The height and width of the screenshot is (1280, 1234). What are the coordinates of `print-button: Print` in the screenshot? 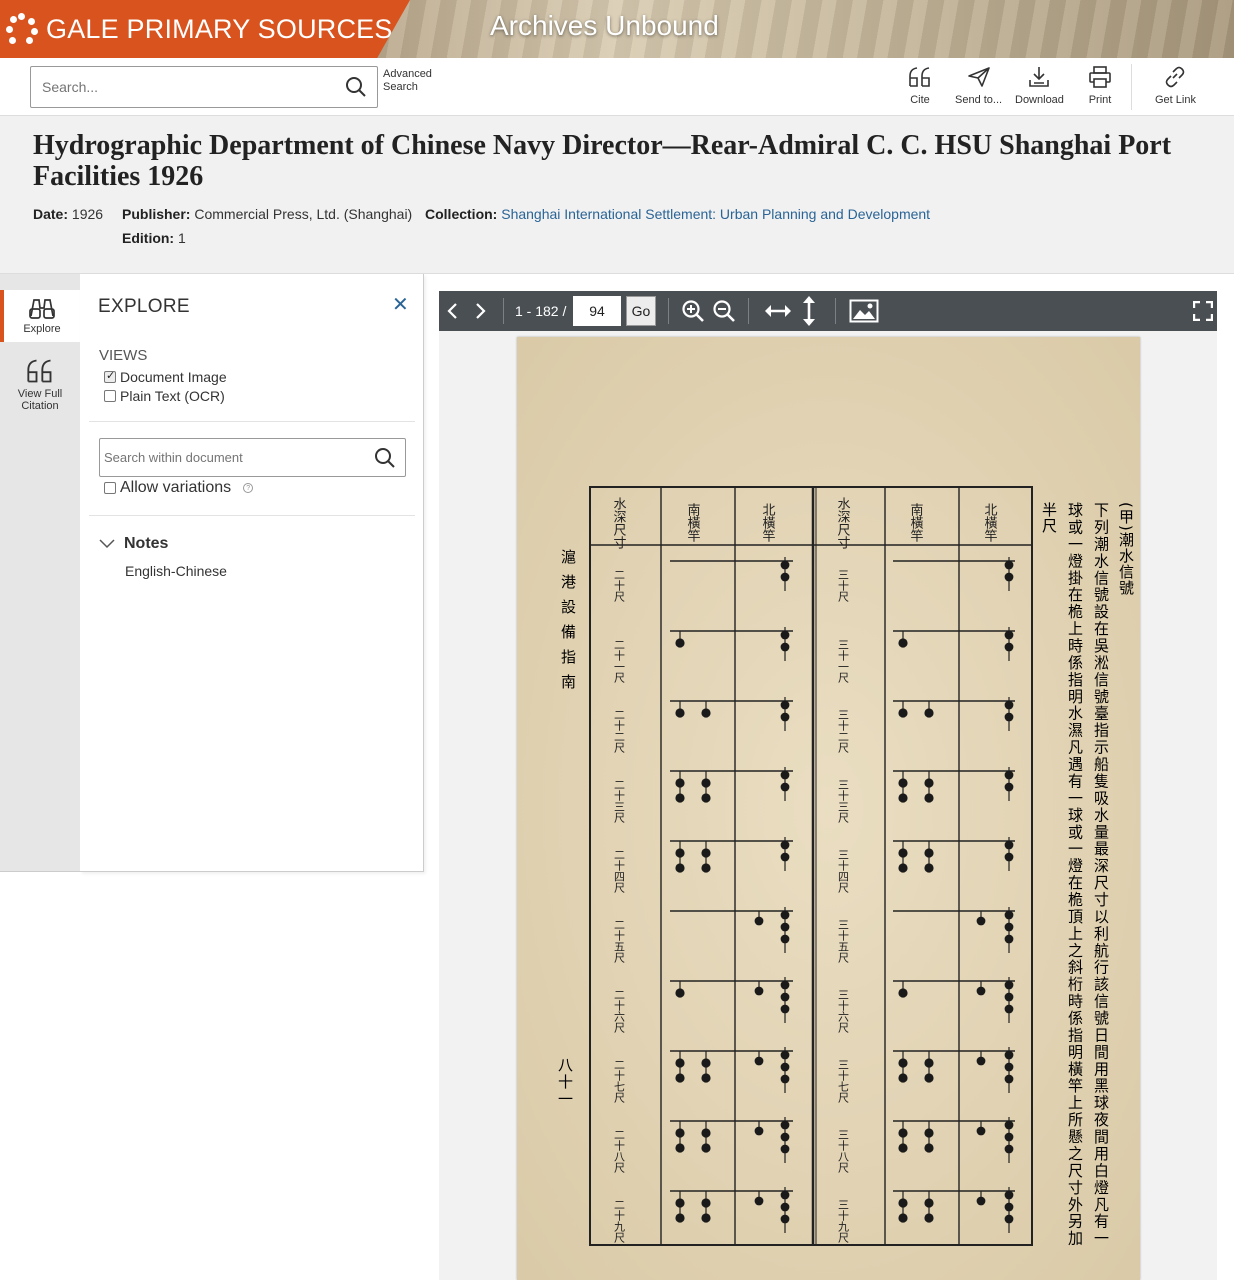 It's located at (1100, 86).